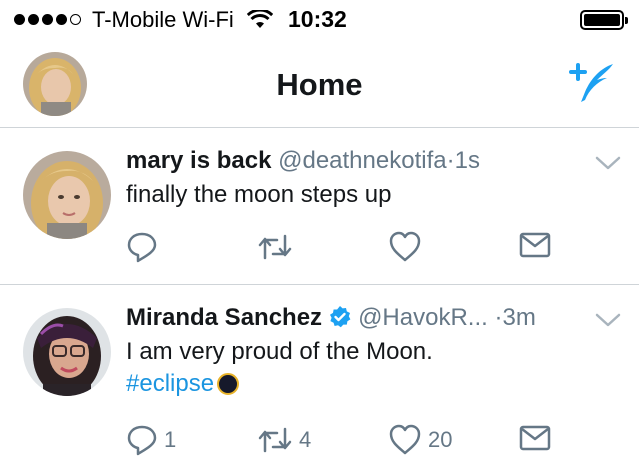 The height and width of the screenshot is (469, 639). I want to click on tweet-body: finally the moon steps up, so click(259, 194).